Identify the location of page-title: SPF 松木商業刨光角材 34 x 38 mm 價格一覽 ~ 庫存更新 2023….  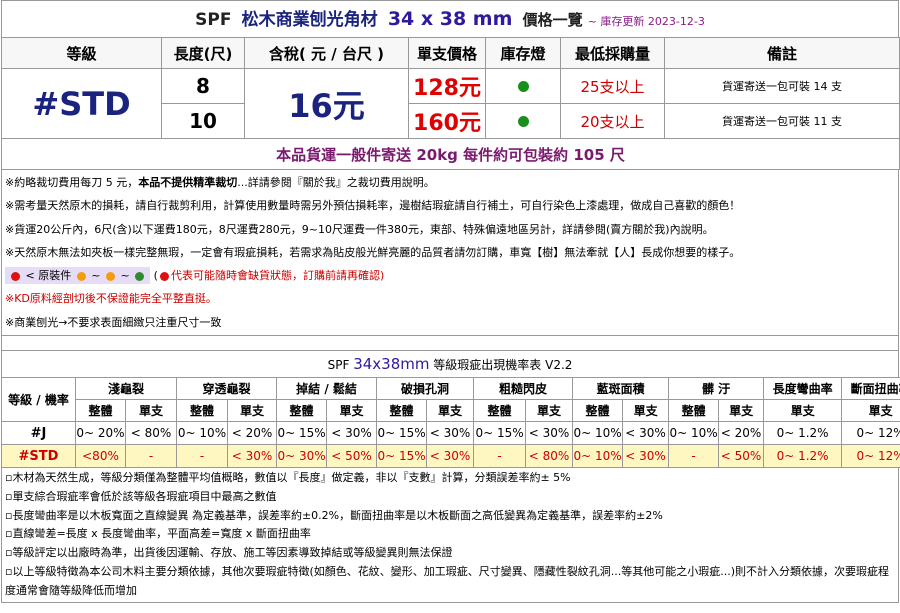
(450, 18).